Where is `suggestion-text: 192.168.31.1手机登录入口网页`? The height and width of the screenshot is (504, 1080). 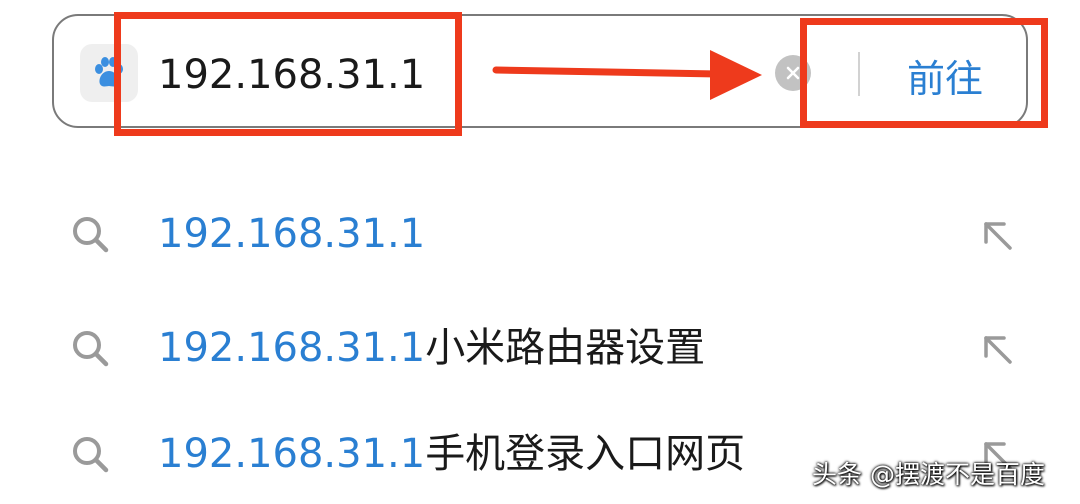
suggestion-text: 192.168.31.1手机登录入口网页 is located at coordinates (451, 454).